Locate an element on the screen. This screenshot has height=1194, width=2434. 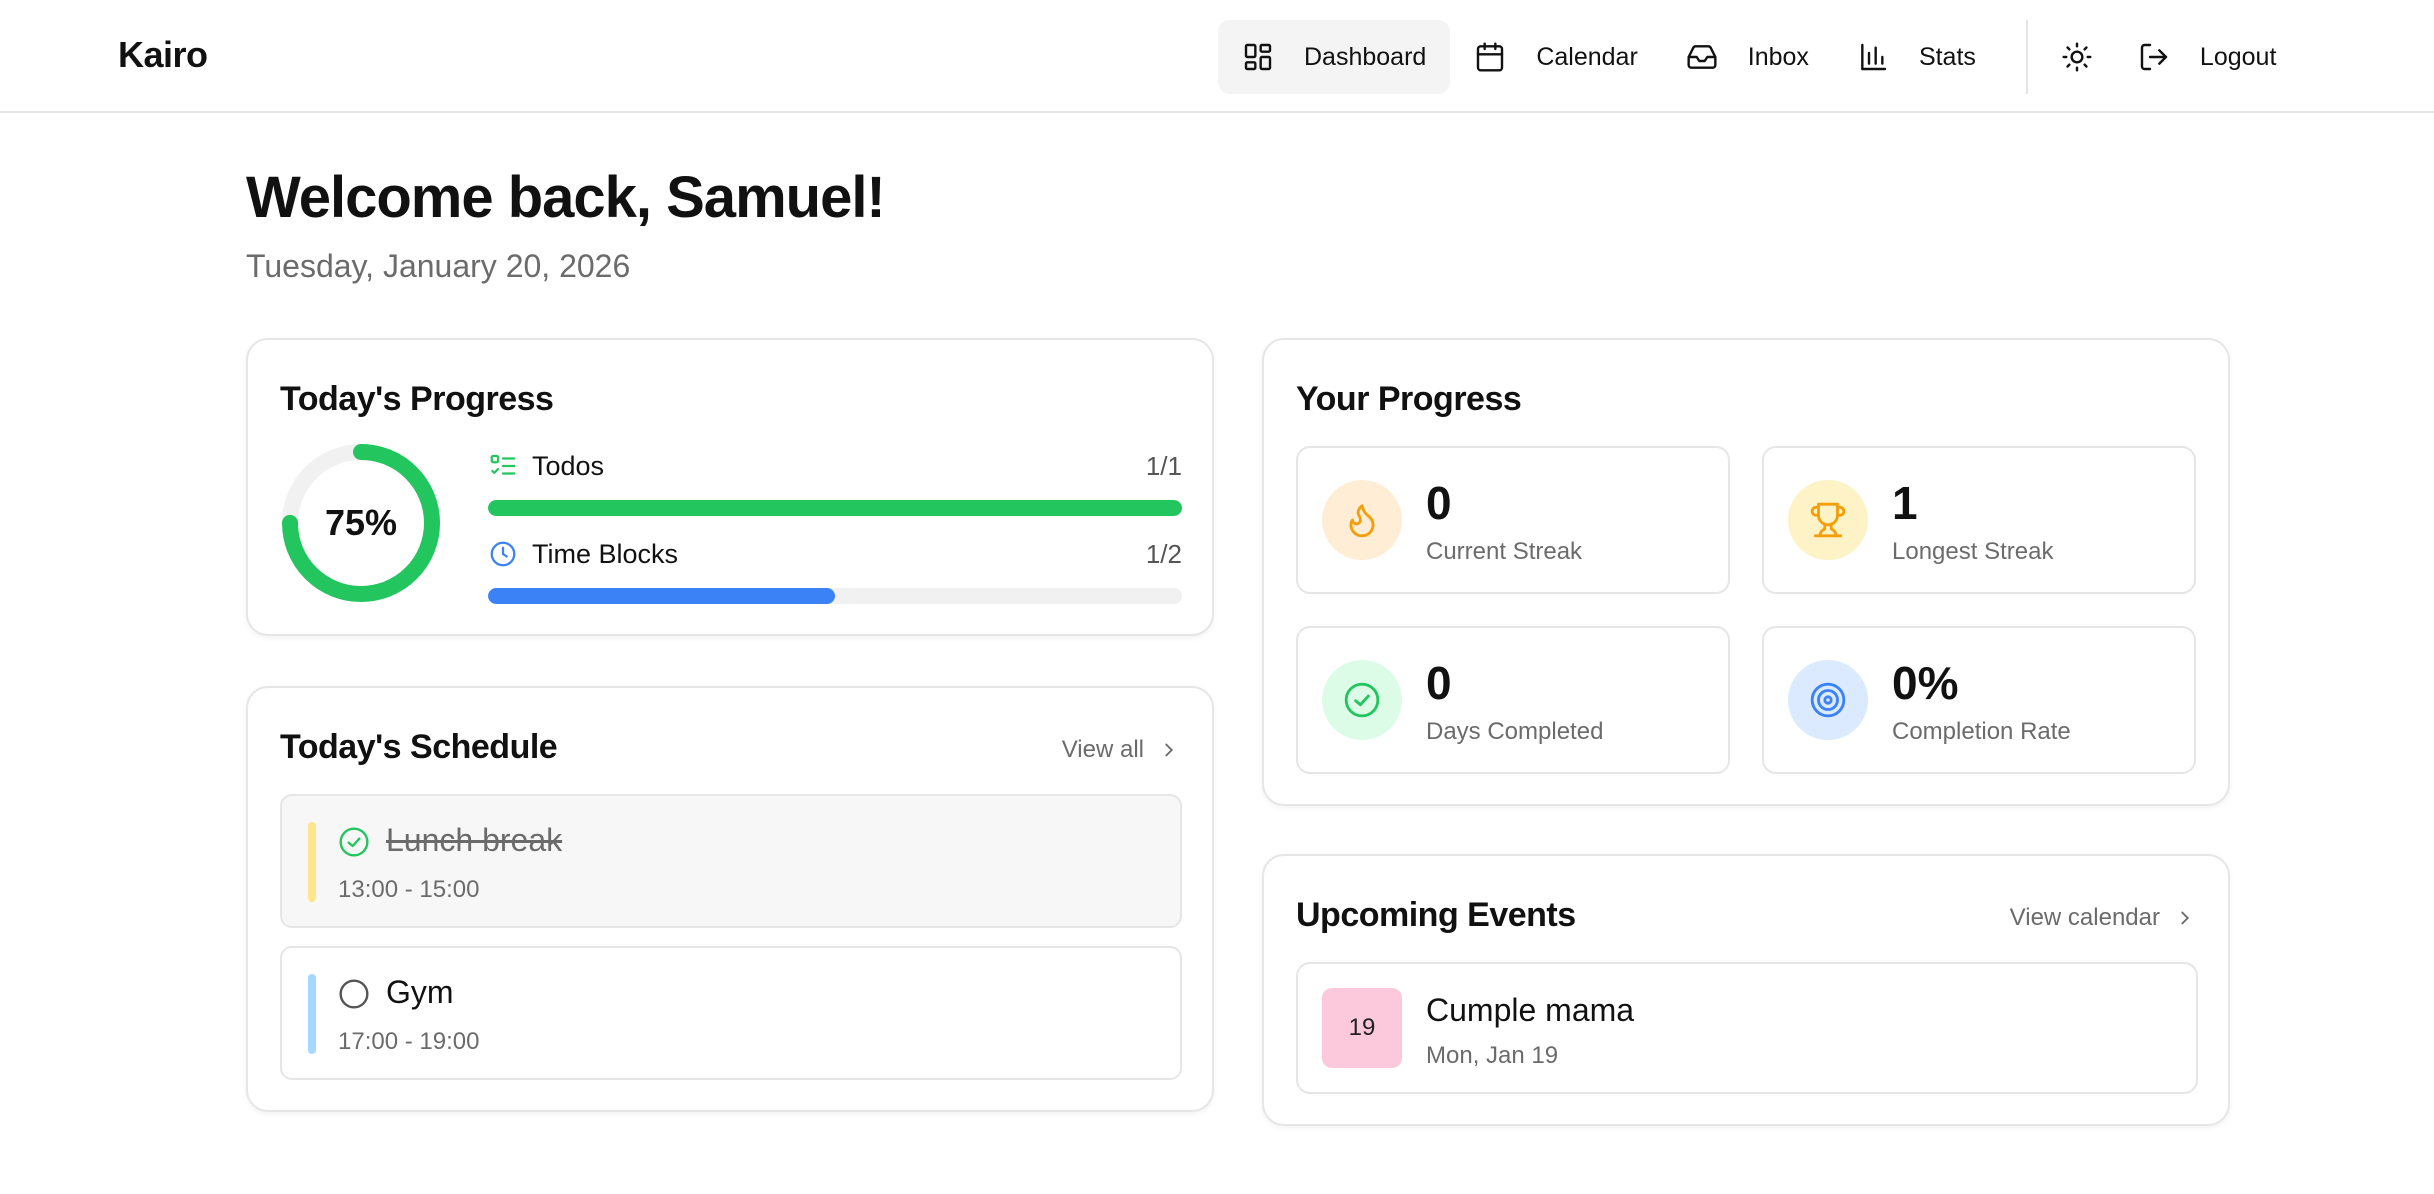
nav-stats-label: Stats is located at coordinates (1947, 56).